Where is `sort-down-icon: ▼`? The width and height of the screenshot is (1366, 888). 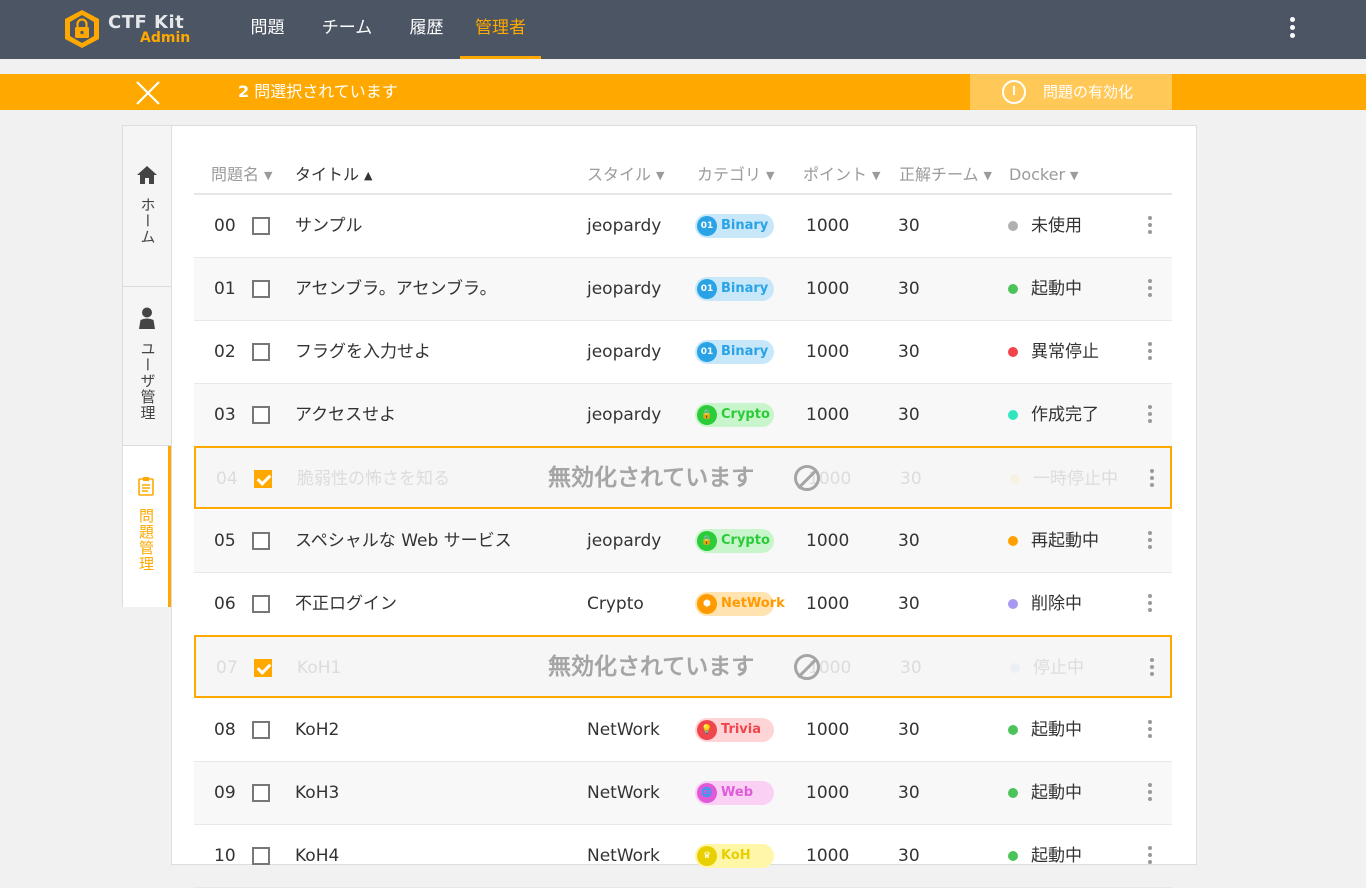 sort-down-icon: ▼ is located at coordinates (268, 175).